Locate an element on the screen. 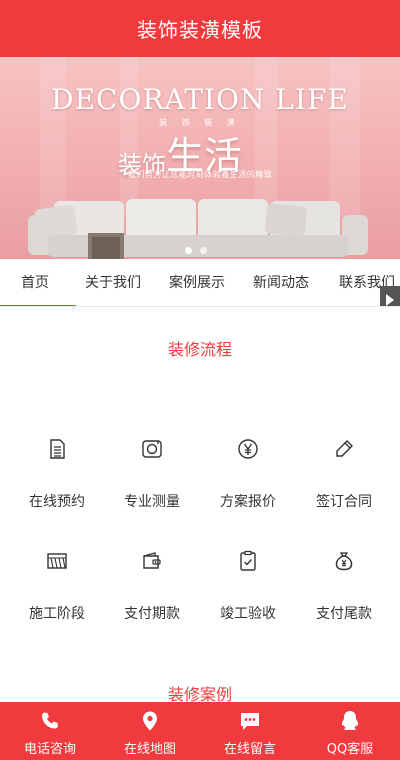  carousel-dots is located at coordinates (196, 250).